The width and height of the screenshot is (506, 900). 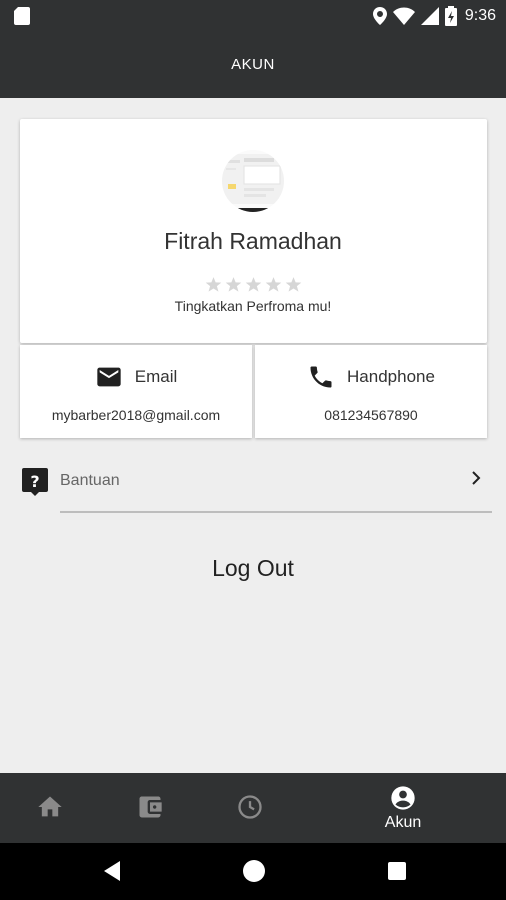 What do you see at coordinates (403, 16) in the screenshot?
I see `wifi-icon` at bounding box center [403, 16].